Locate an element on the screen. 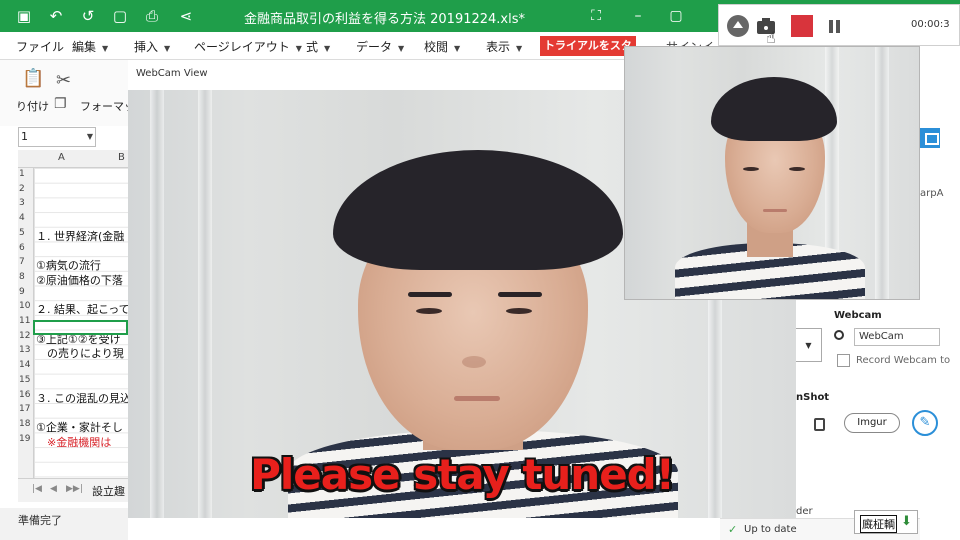 The image size is (960, 540). row-number: 11 is located at coordinates (24, 321).